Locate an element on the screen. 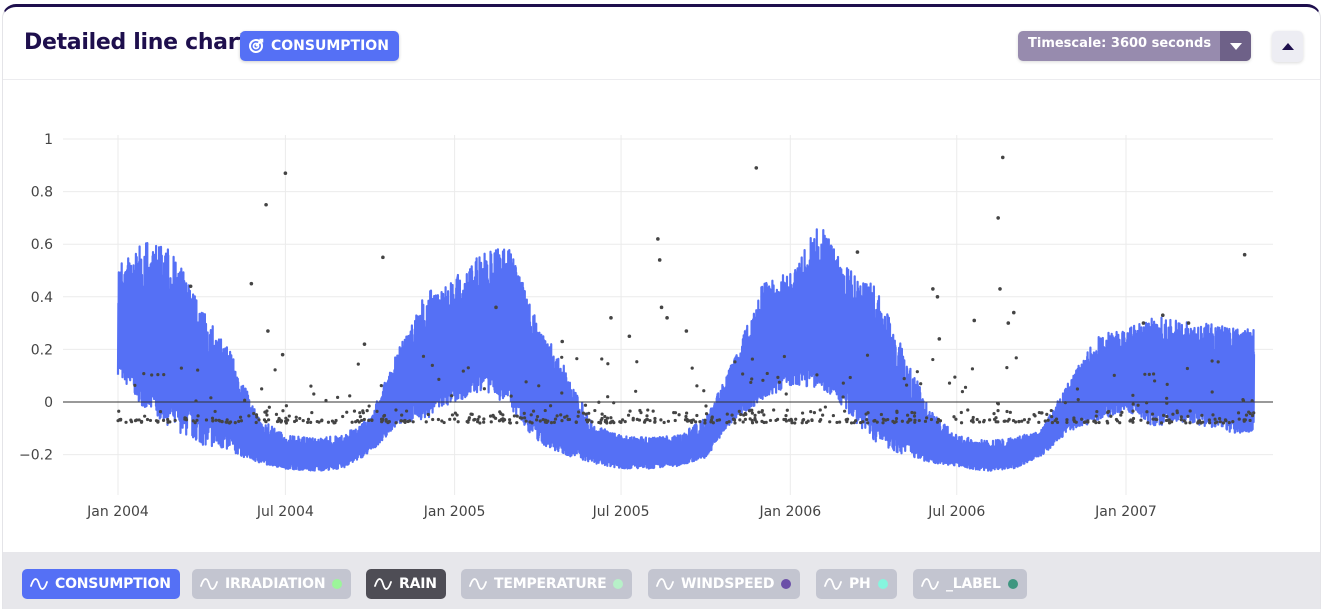 The width and height of the screenshot is (1325, 611). legend-chip-label: PH is located at coordinates (860, 584).